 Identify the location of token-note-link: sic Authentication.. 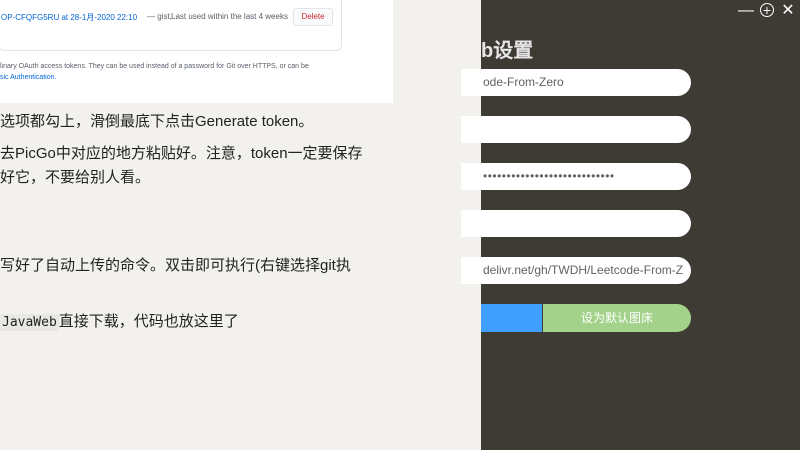
(28, 77).